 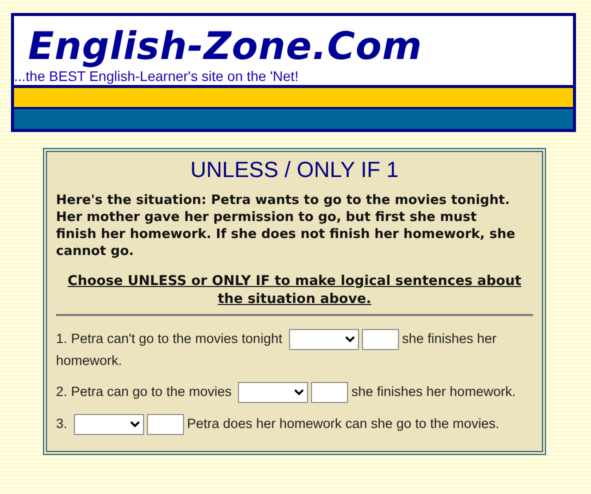 What do you see at coordinates (169, 338) in the screenshot?
I see `question-text: 1. Petra can't go to the movies tonight` at bounding box center [169, 338].